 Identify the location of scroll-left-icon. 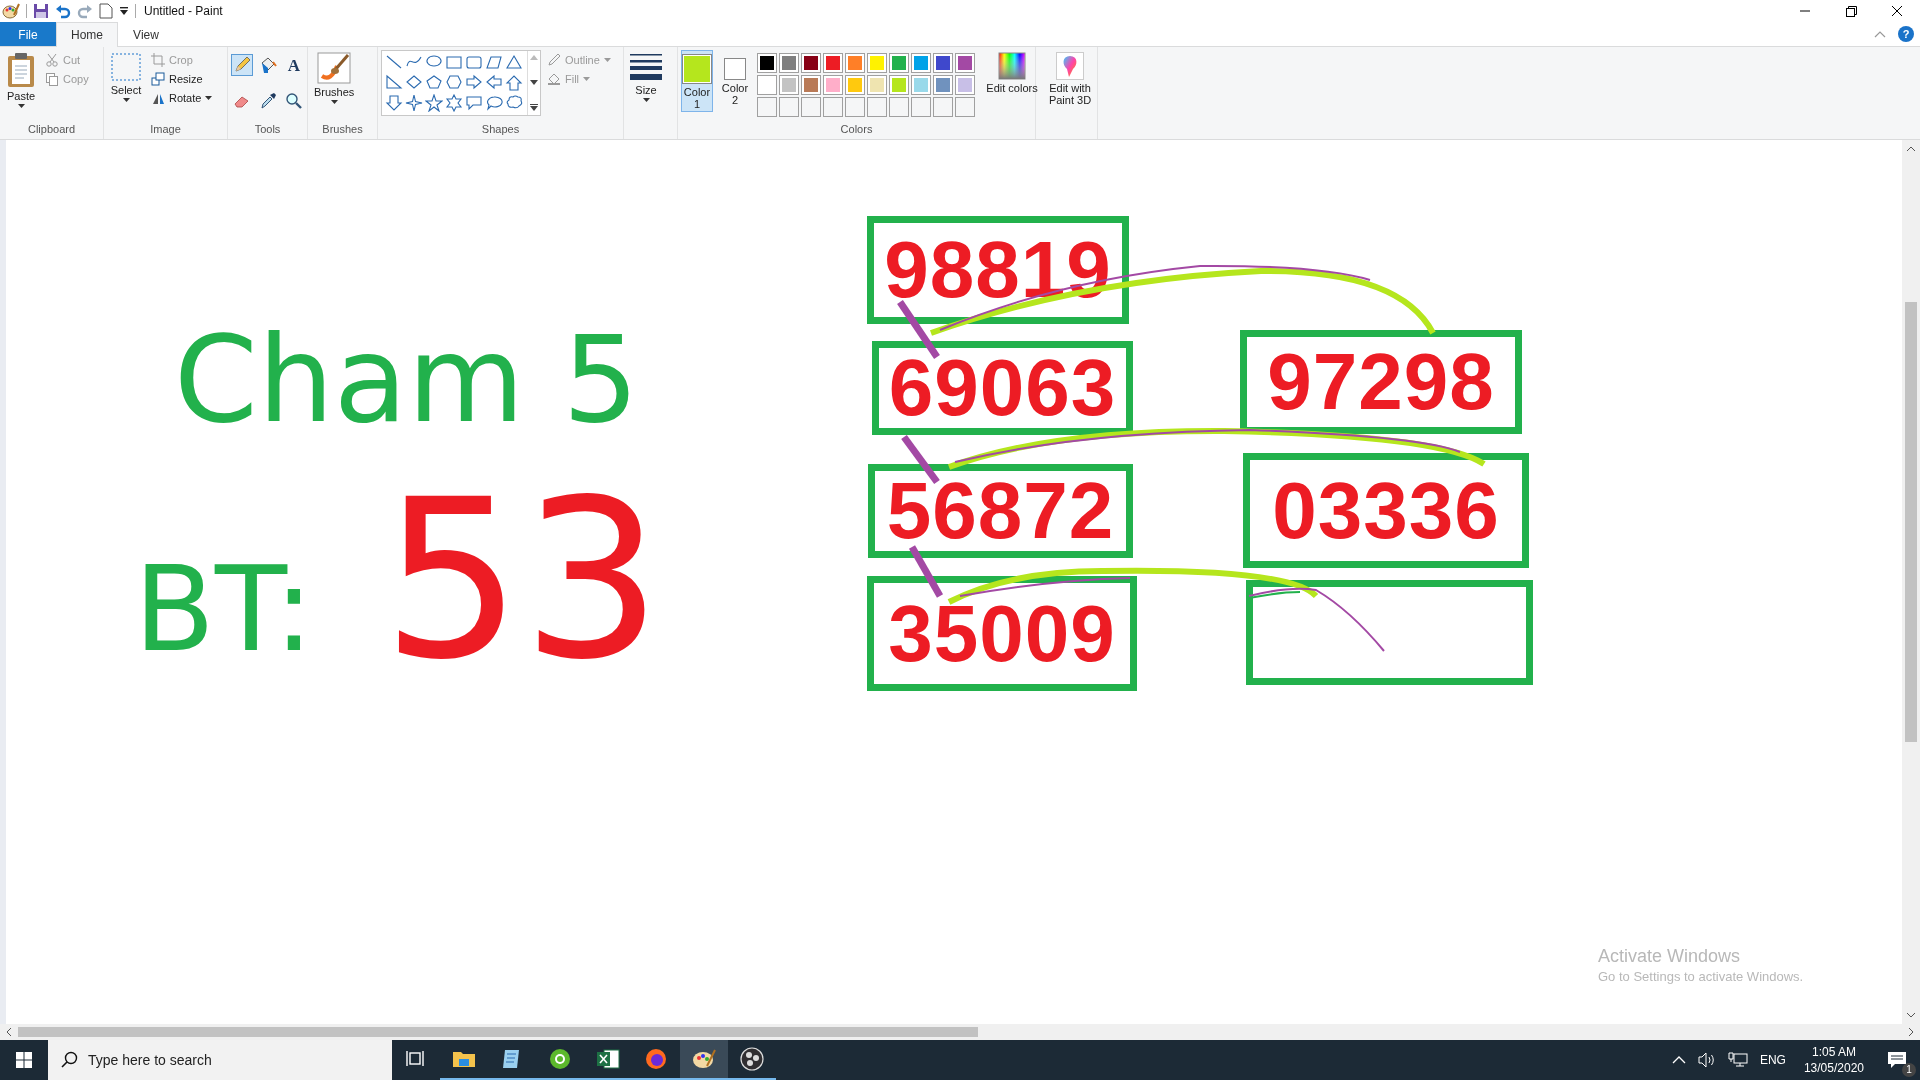
(9, 1032).